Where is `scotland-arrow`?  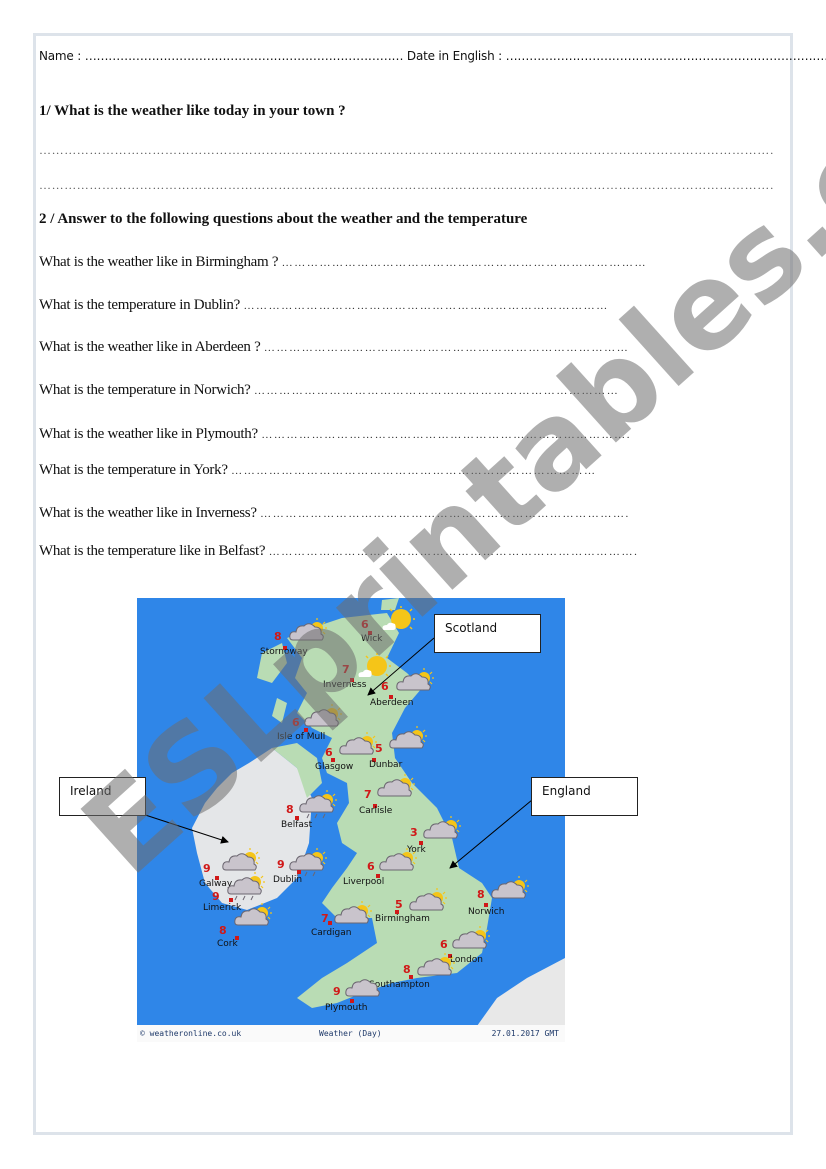 scotland-arrow is located at coordinates (401, 666).